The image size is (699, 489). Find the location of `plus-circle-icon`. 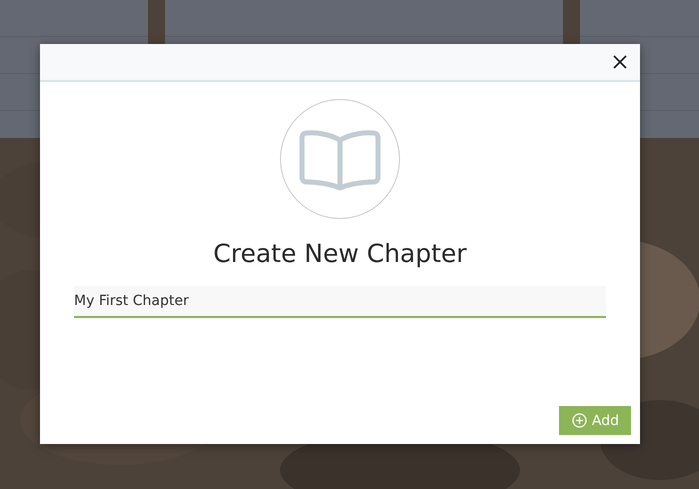

plus-circle-icon is located at coordinates (579, 420).